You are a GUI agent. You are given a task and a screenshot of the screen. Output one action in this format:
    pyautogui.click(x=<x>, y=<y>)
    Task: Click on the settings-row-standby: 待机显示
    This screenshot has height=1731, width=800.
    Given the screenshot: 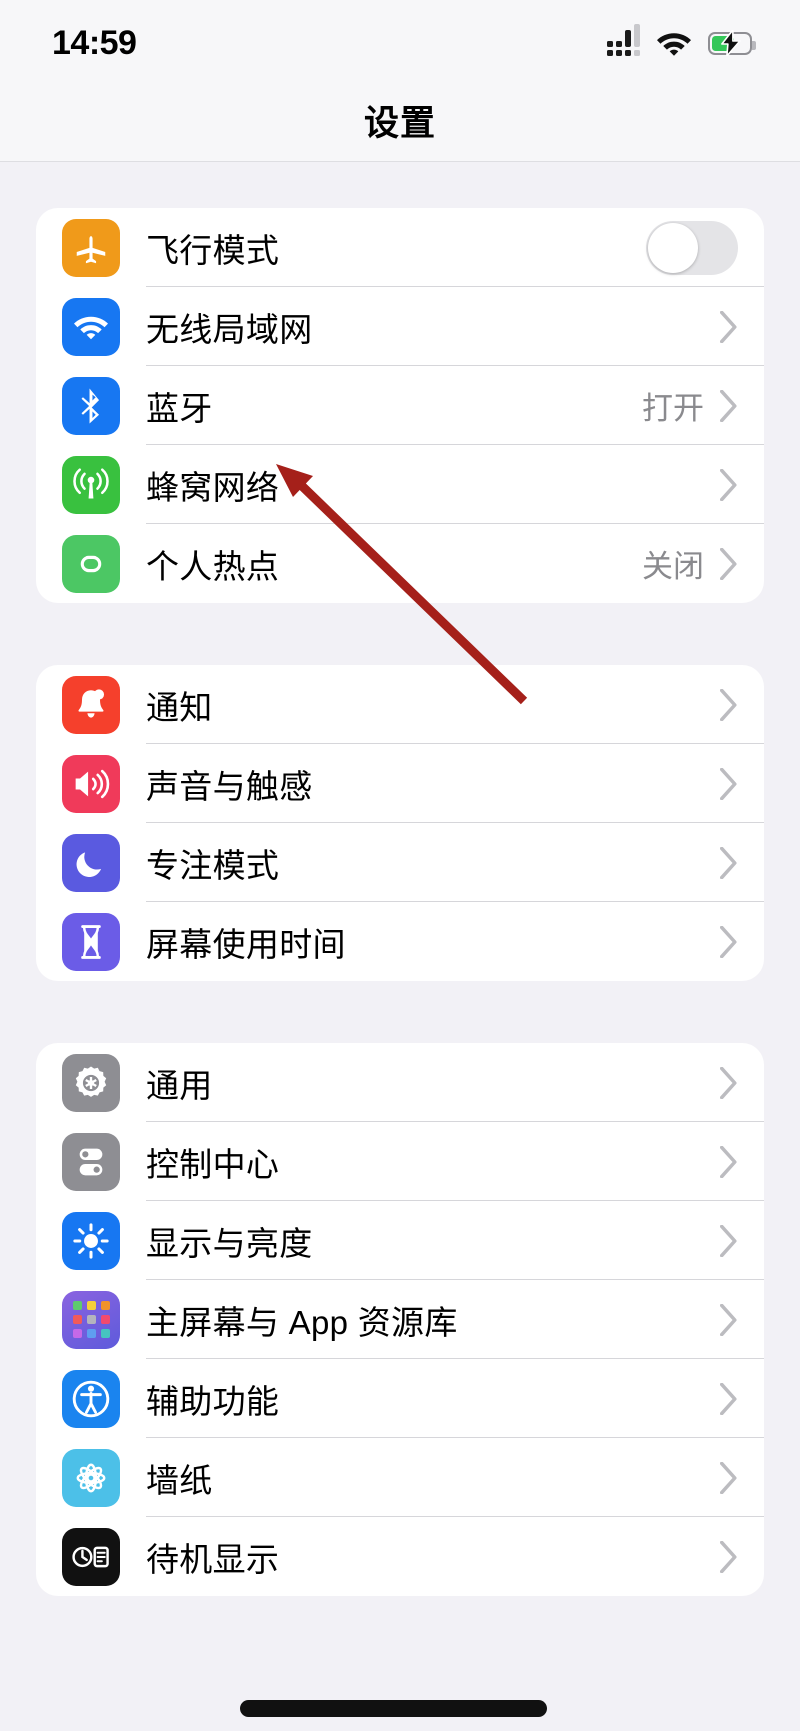 What is the action you would take?
    pyautogui.click(x=400, y=1556)
    